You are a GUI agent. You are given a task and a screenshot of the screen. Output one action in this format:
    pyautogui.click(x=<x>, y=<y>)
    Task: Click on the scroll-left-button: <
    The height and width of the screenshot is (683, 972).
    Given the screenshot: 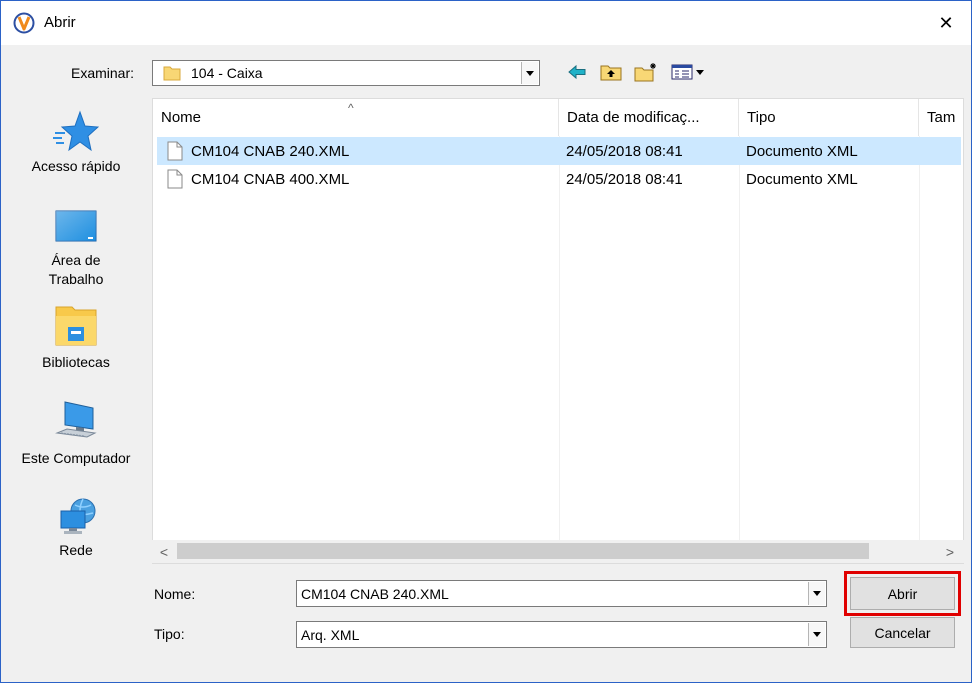 What is the action you would take?
    pyautogui.click(x=164, y=552)
    